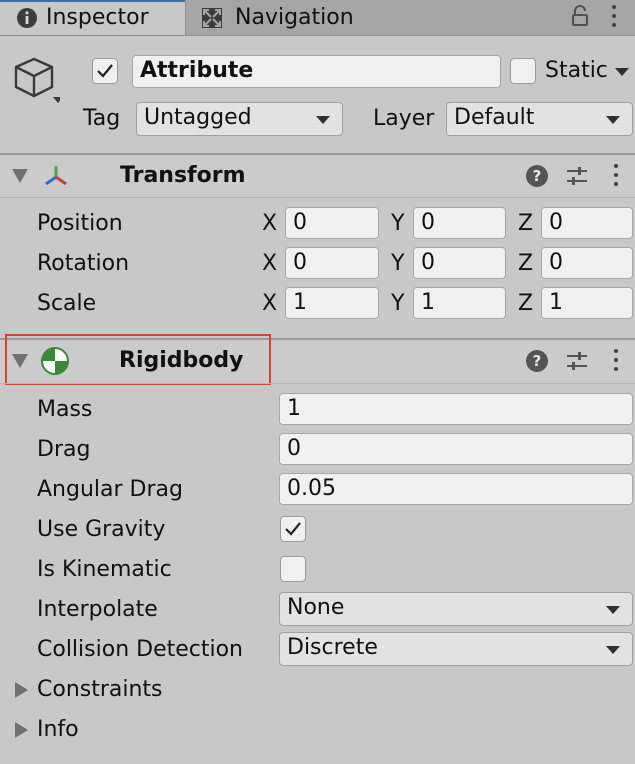 Image resolution: width=635 pixels, height=764 pixels. Describe the element at coordinates (526, 263) in the screenshot. I see `rotation-z-axis: Z` at that location.